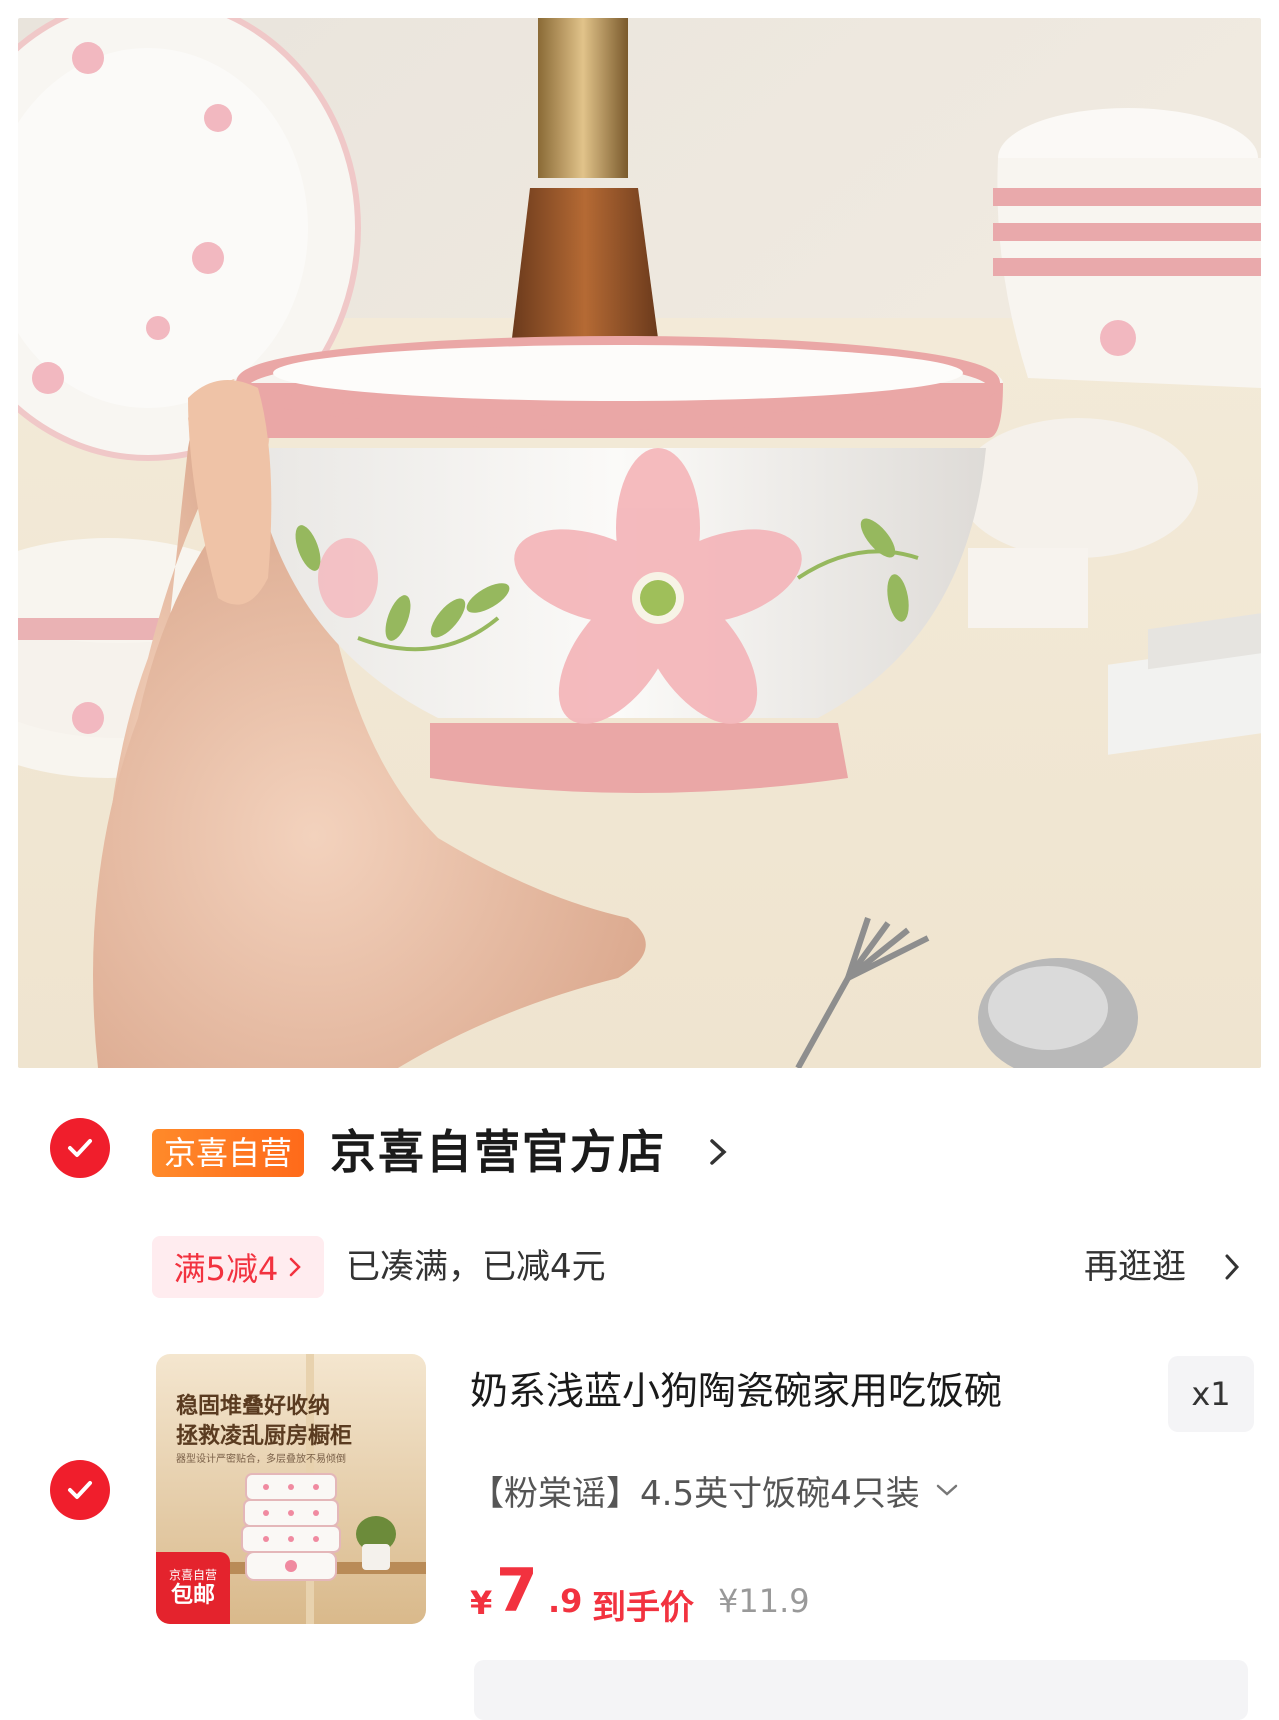 The image size is (1279, 1720). What do you see at coordinates (517, 1591) in the screenshot?
I see `price-integer: 7` at bounding box center [517, 1591].